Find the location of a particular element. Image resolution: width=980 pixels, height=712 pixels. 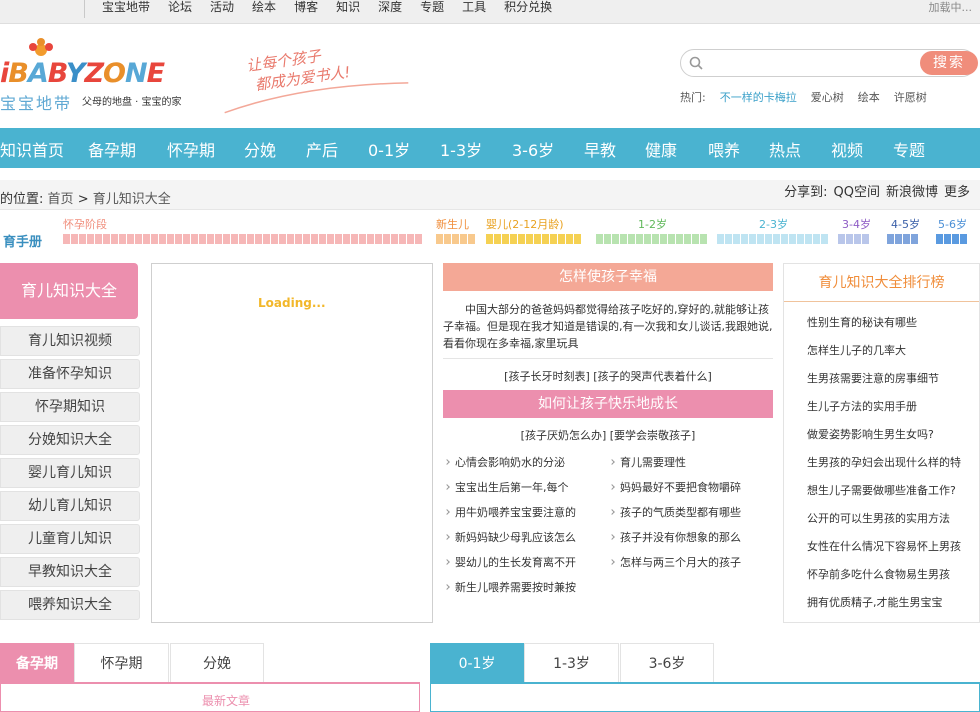

related-link: [孩子的哭声代表着什么] is located at coordinates (652, 376).